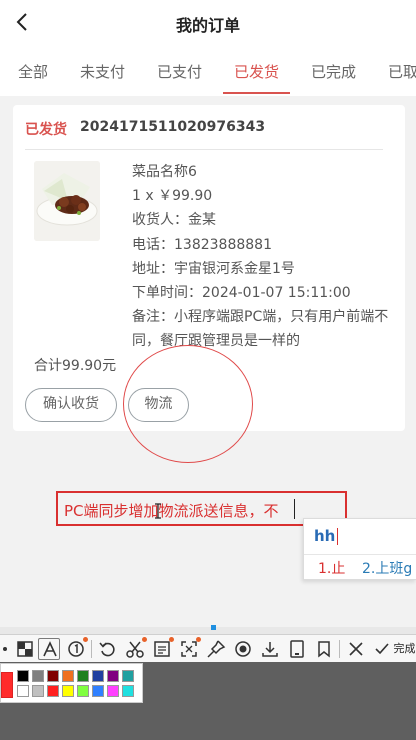 Image resolution: width=416 pixels, height=740 pixels. Describe the element at coordinates (202, 244) in the screenshot. I see `phone: 电话：13823888881` at that location.